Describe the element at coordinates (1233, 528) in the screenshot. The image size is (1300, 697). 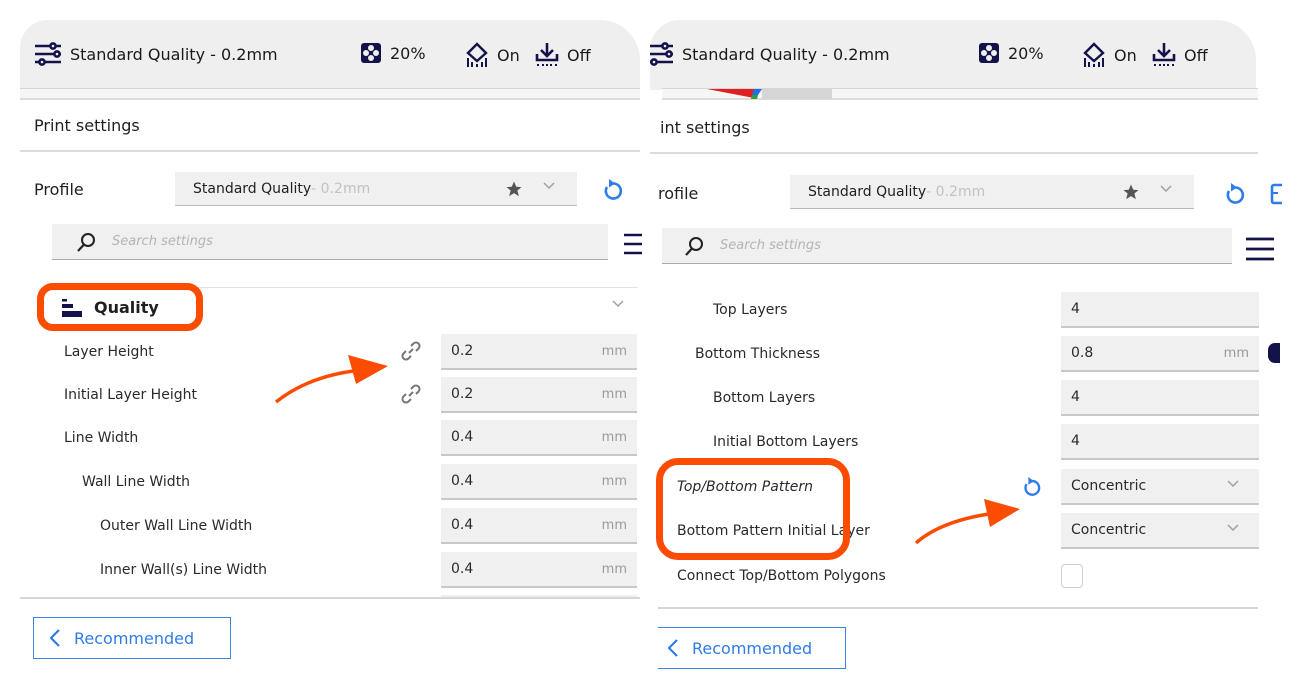
I see `chevron-down-icon` at that location.